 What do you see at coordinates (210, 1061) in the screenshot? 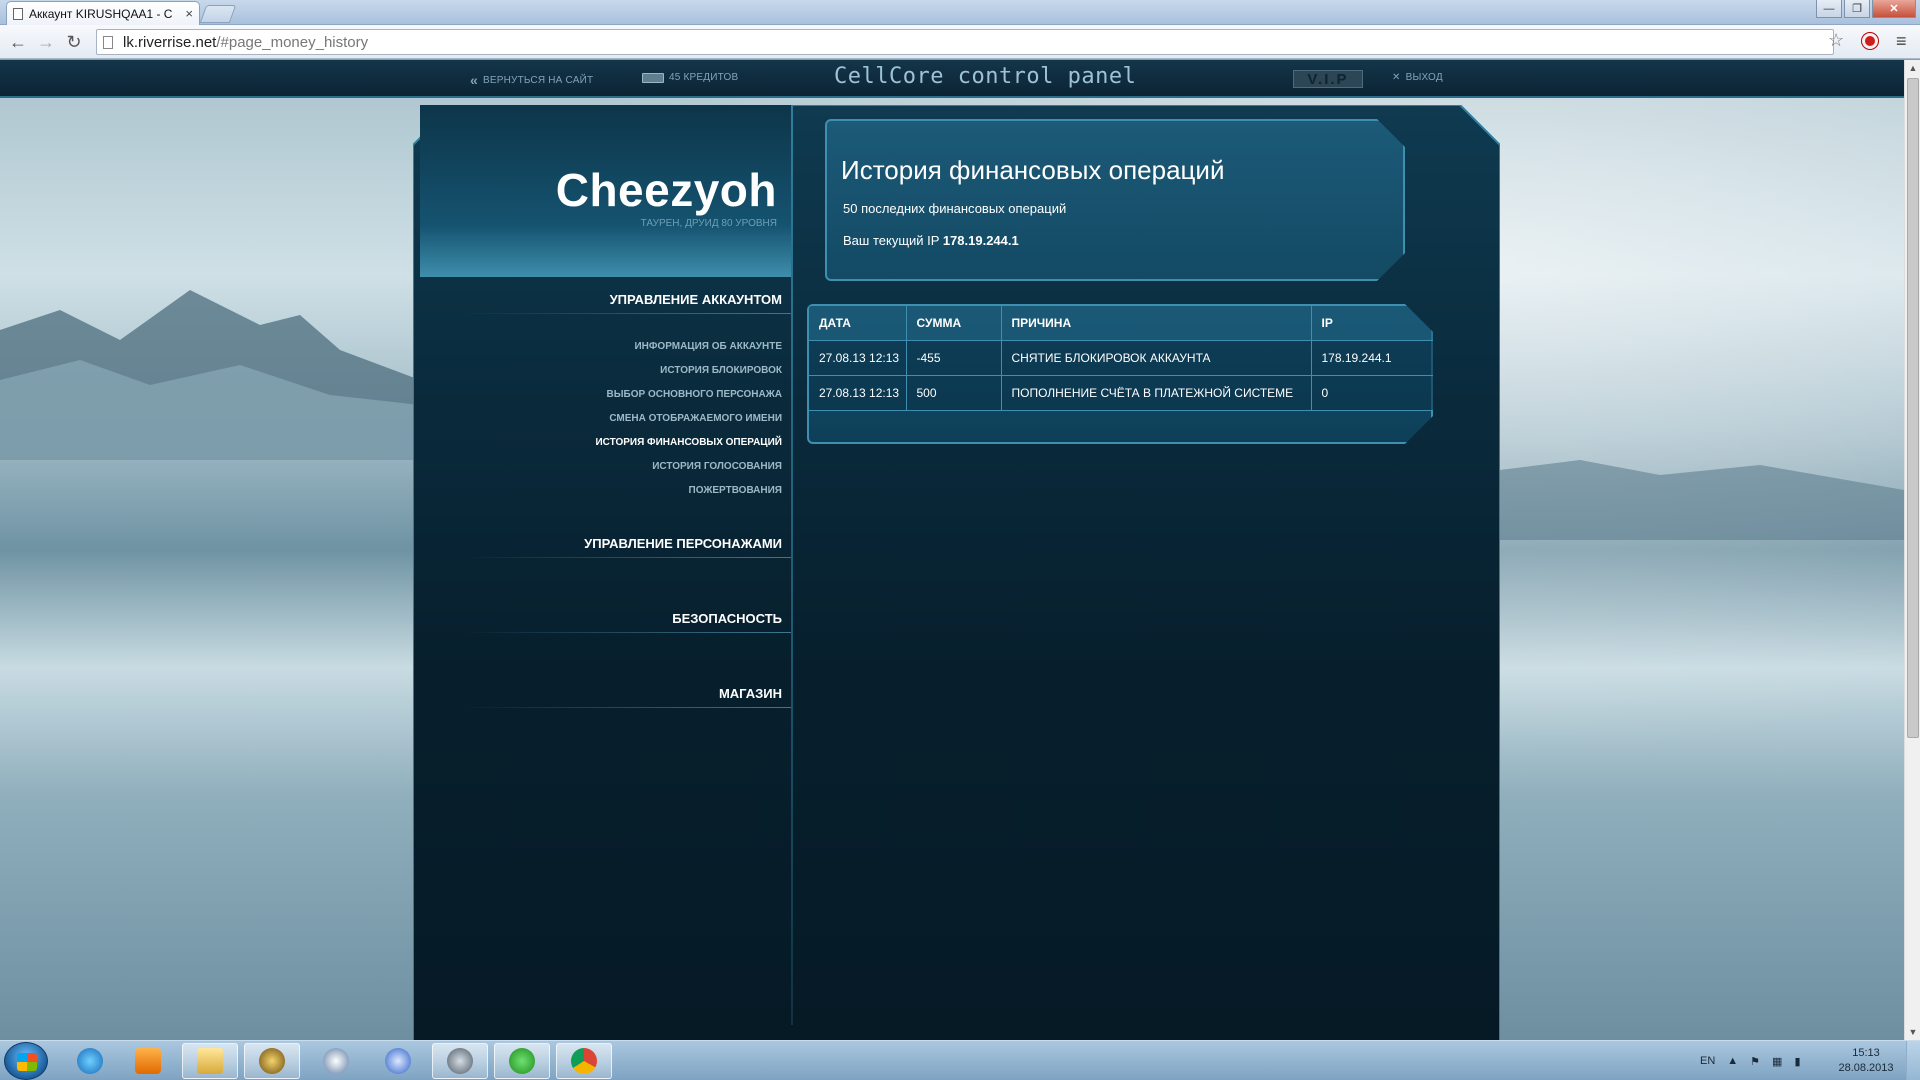
I see `file-explorer-icon` at bounding box center [210, 1061].